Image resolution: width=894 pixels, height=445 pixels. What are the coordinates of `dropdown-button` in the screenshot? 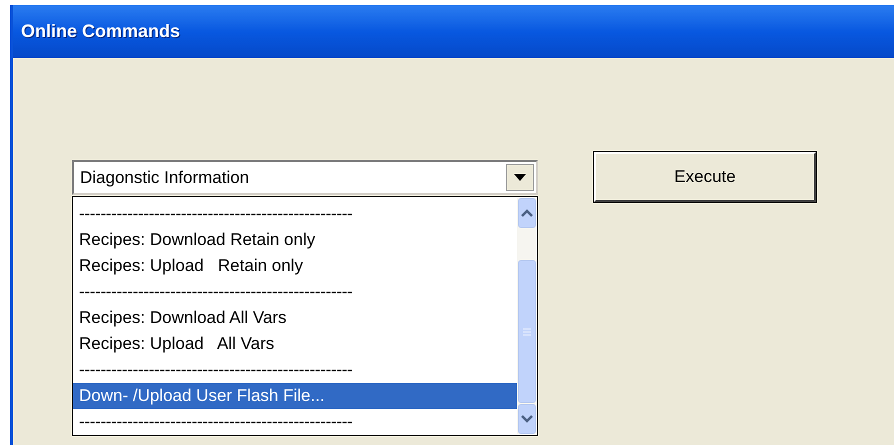 It's located at (520, 177).